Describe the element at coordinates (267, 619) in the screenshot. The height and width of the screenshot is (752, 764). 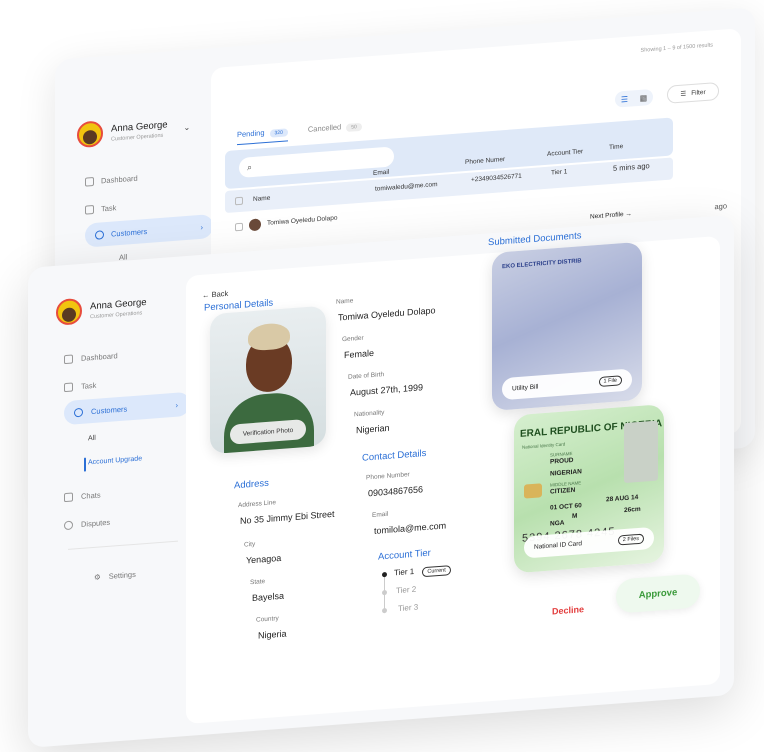
I see `country-label: Country` at that location.